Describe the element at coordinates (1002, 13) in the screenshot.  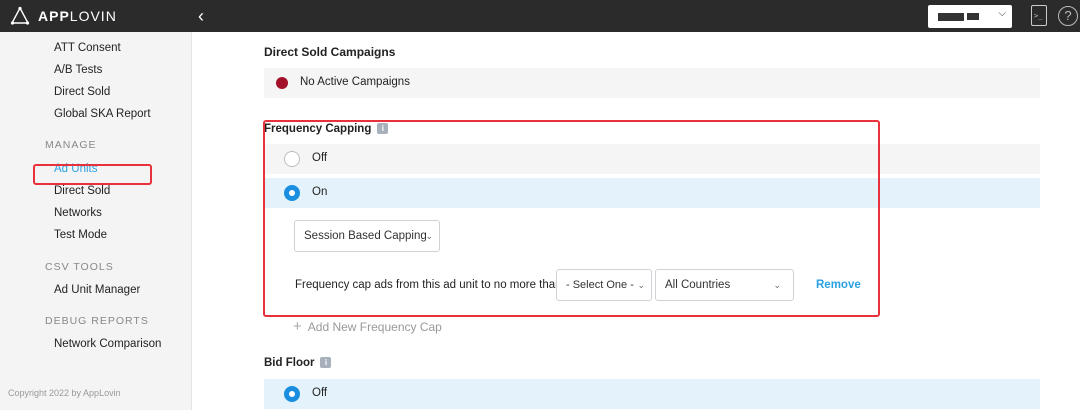
I see `chevron-down-icon: ⌵` at that location.